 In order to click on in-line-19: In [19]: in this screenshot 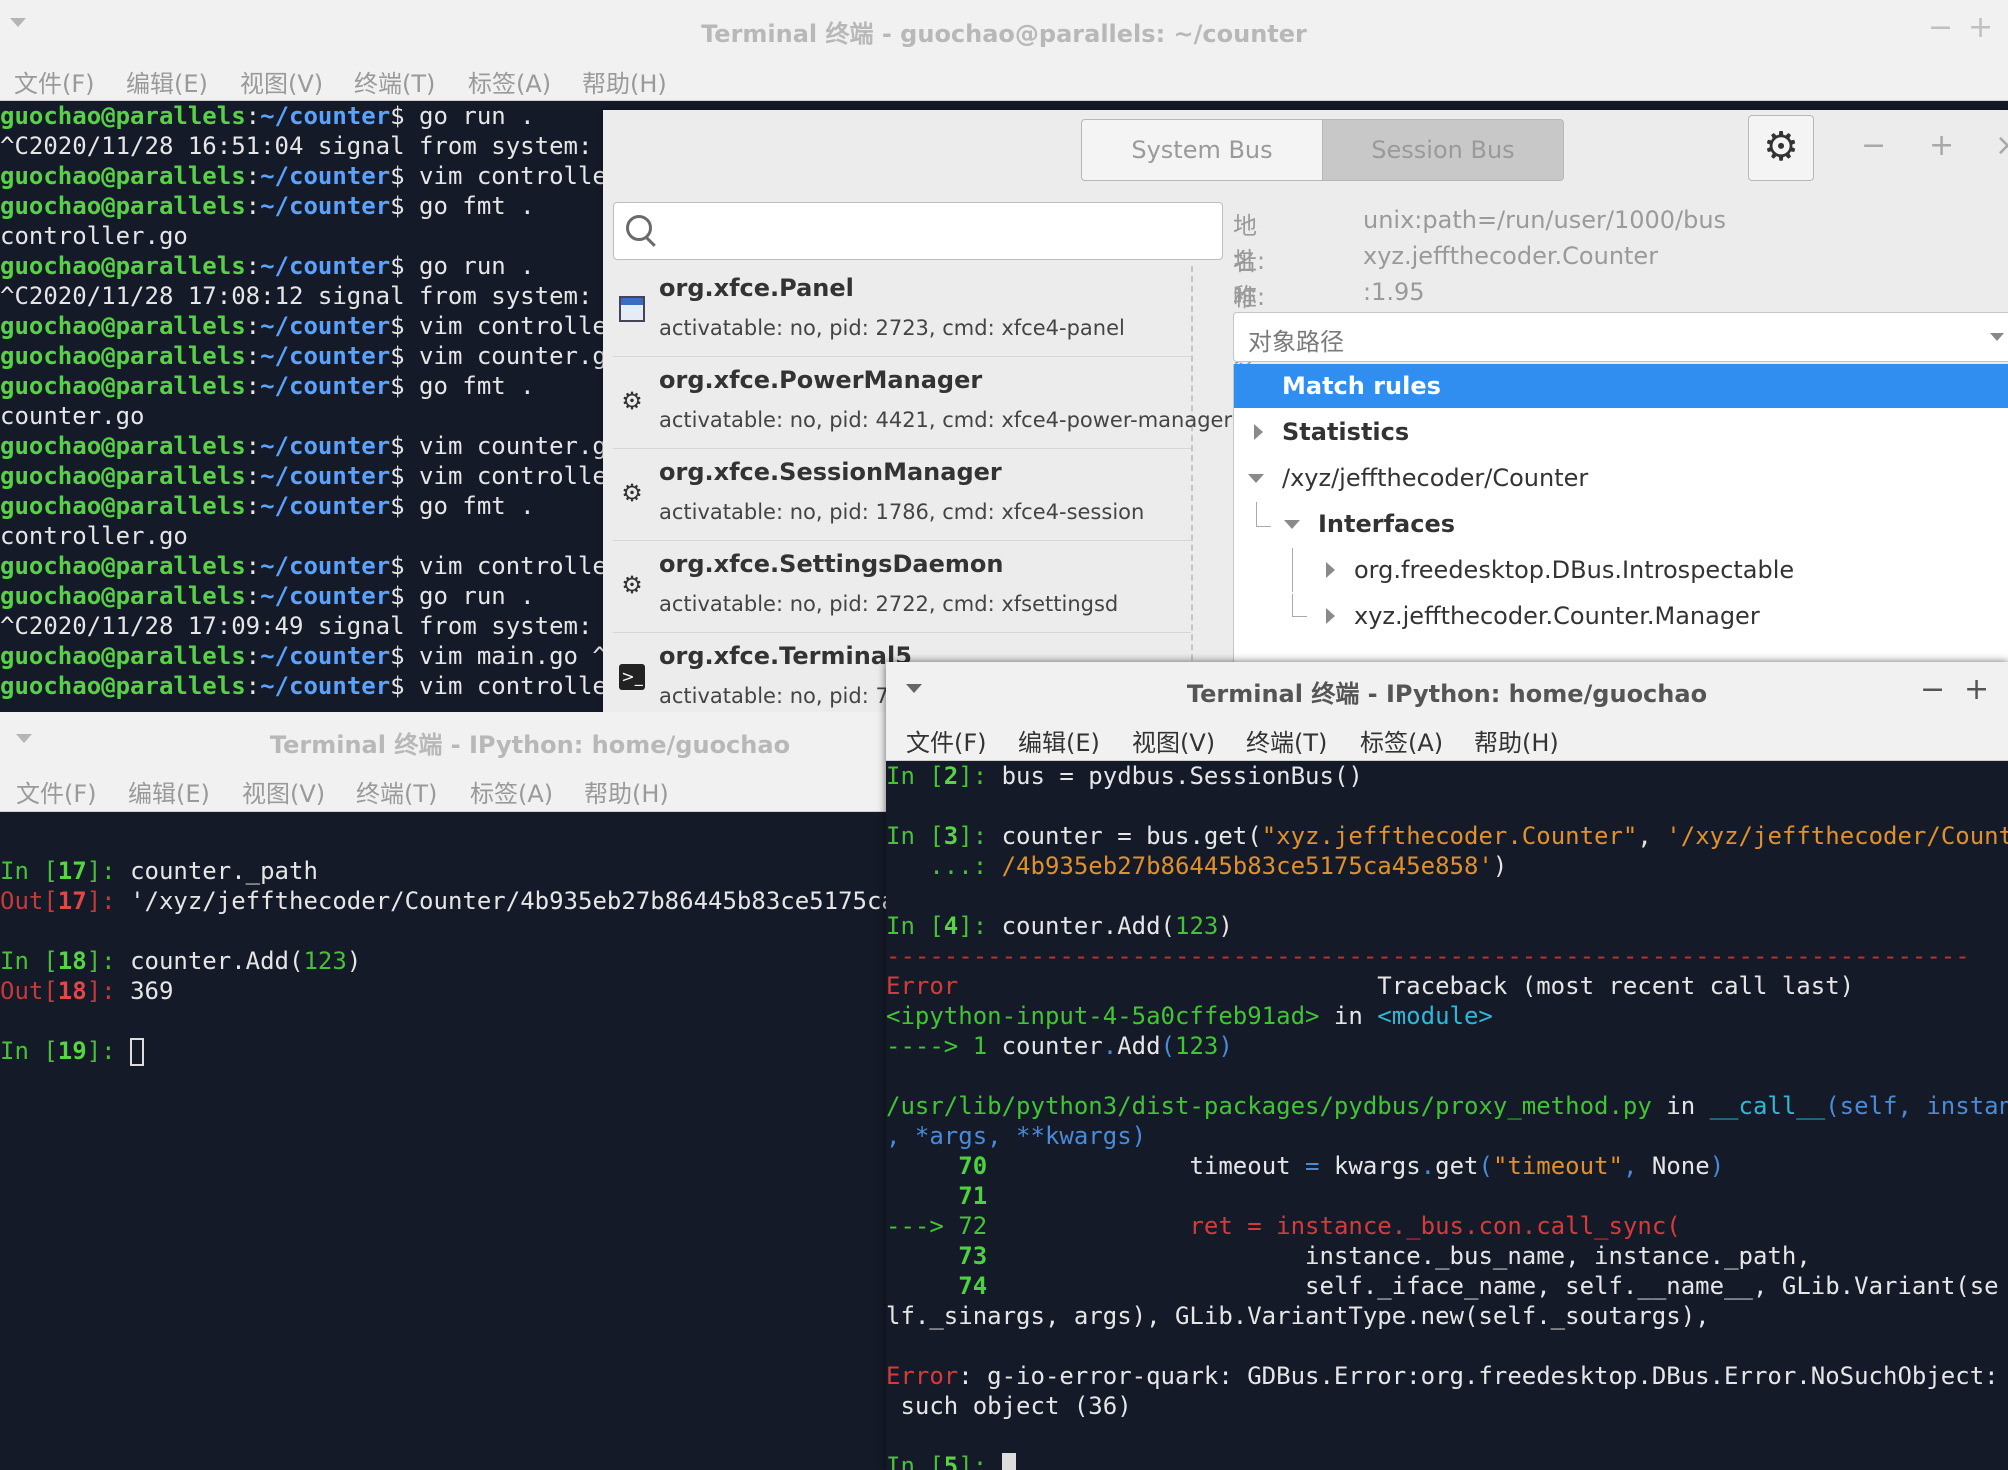, I will do `click(72, 1051)`.